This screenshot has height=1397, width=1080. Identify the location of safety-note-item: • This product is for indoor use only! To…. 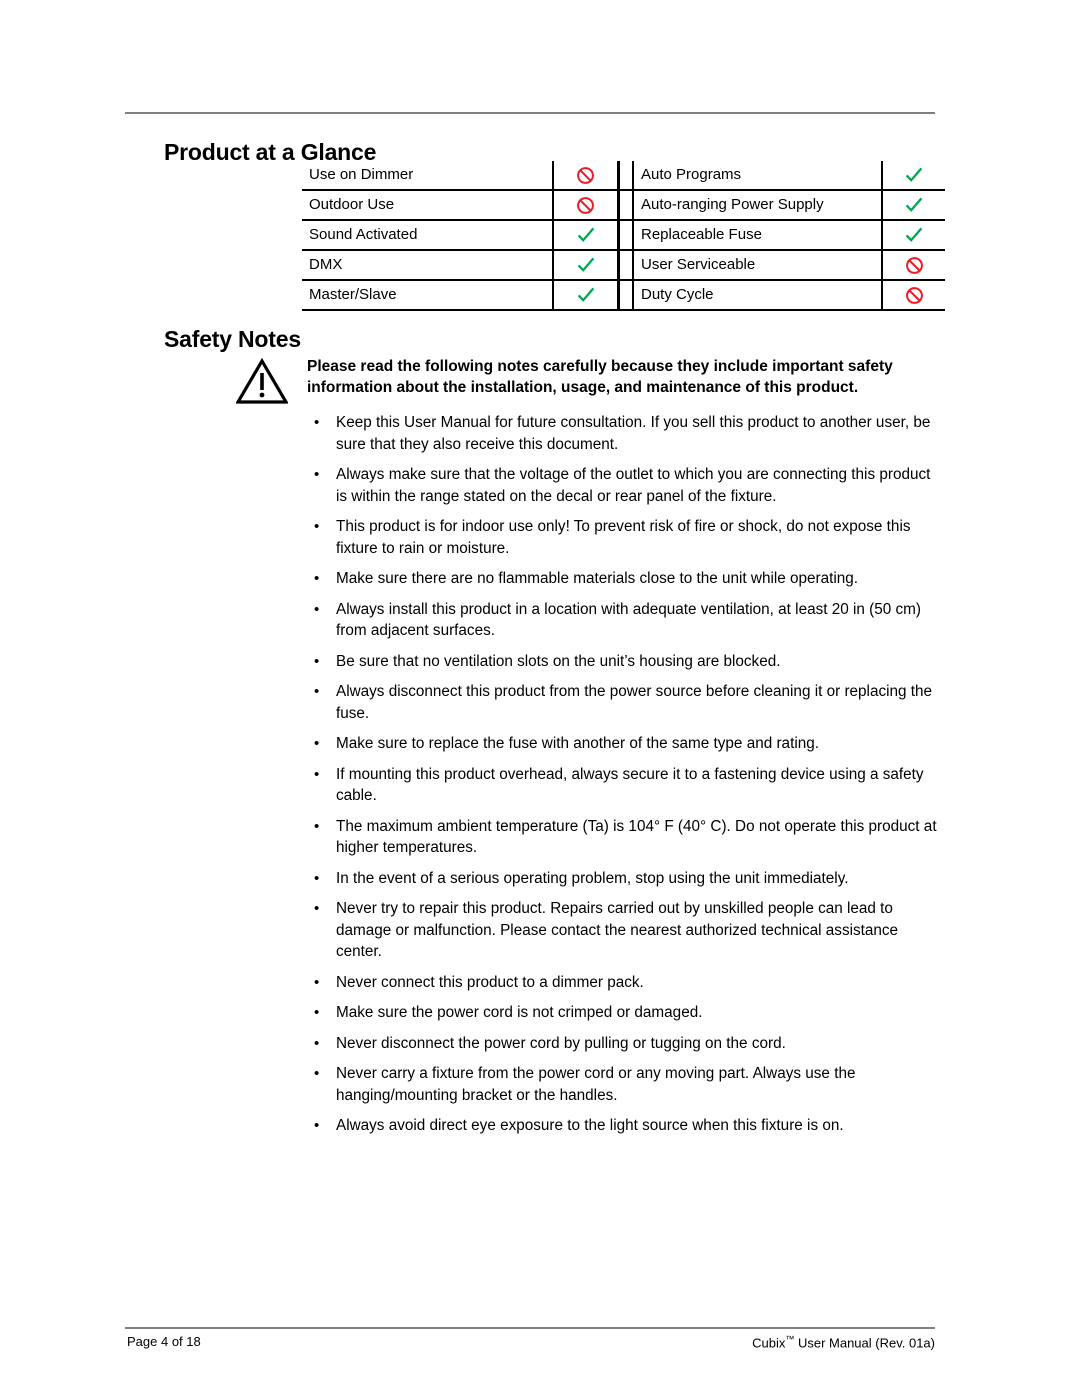
(620, 537).